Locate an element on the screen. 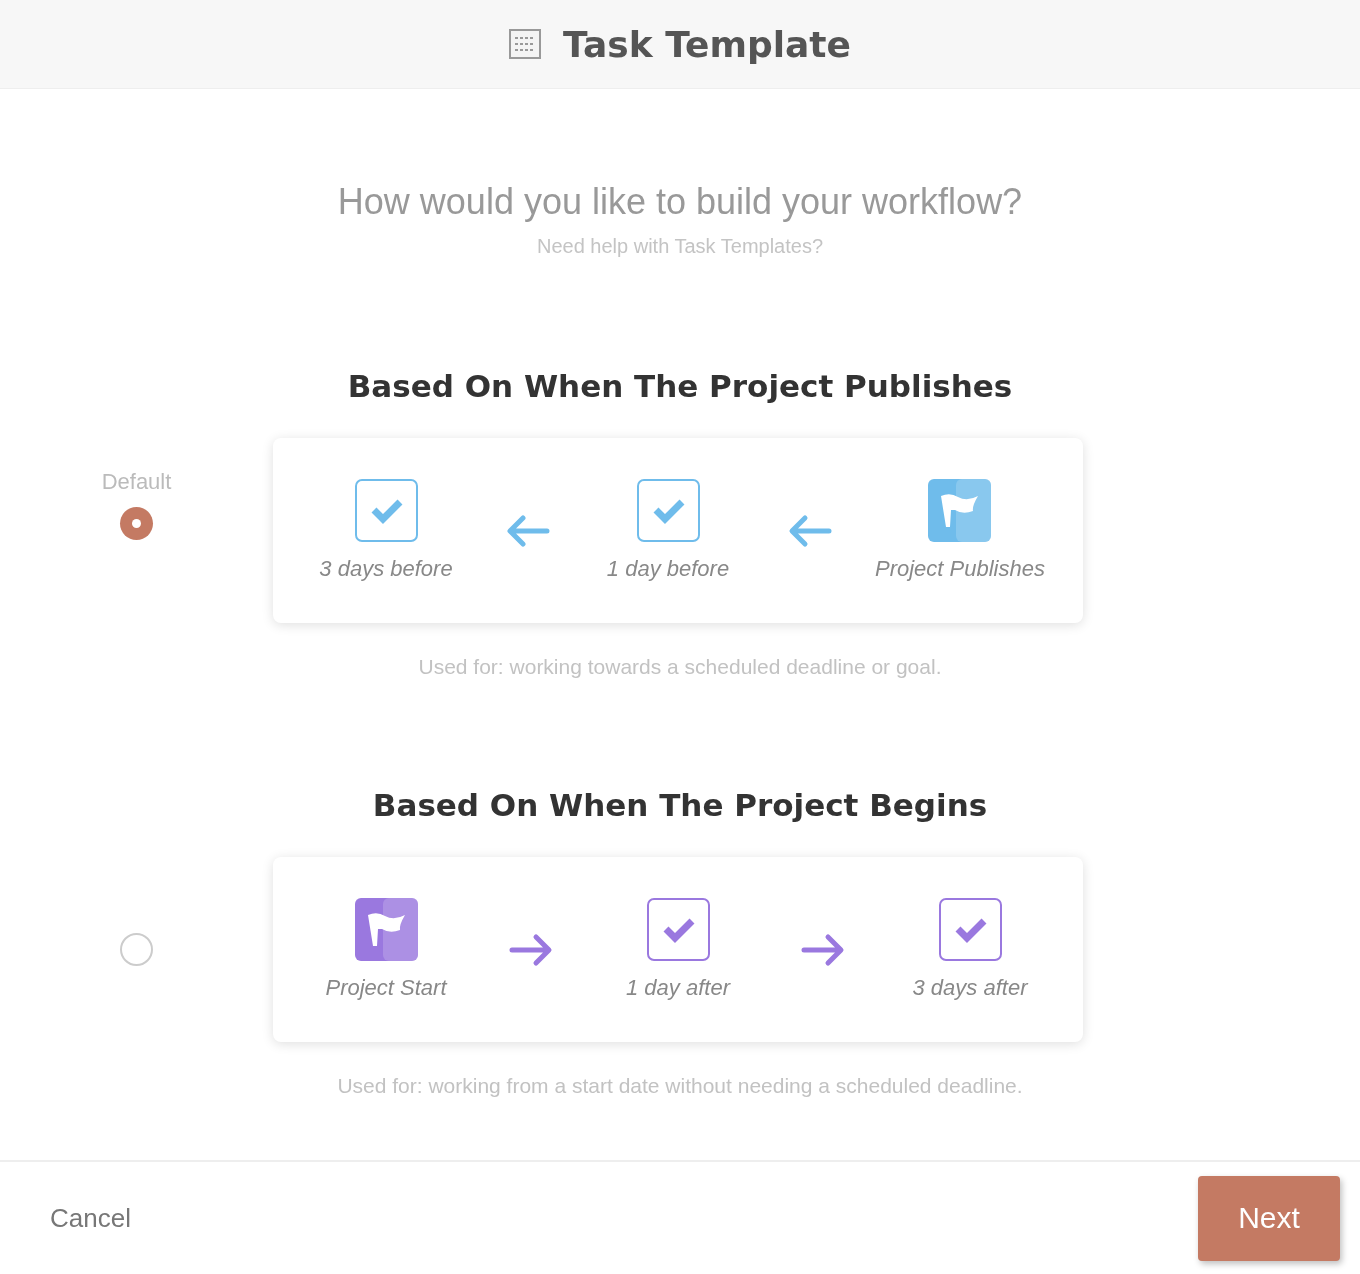 The height and width of the screenshot is (1274, 1360). step-label: Project Start is located at coordinates (386, 988).